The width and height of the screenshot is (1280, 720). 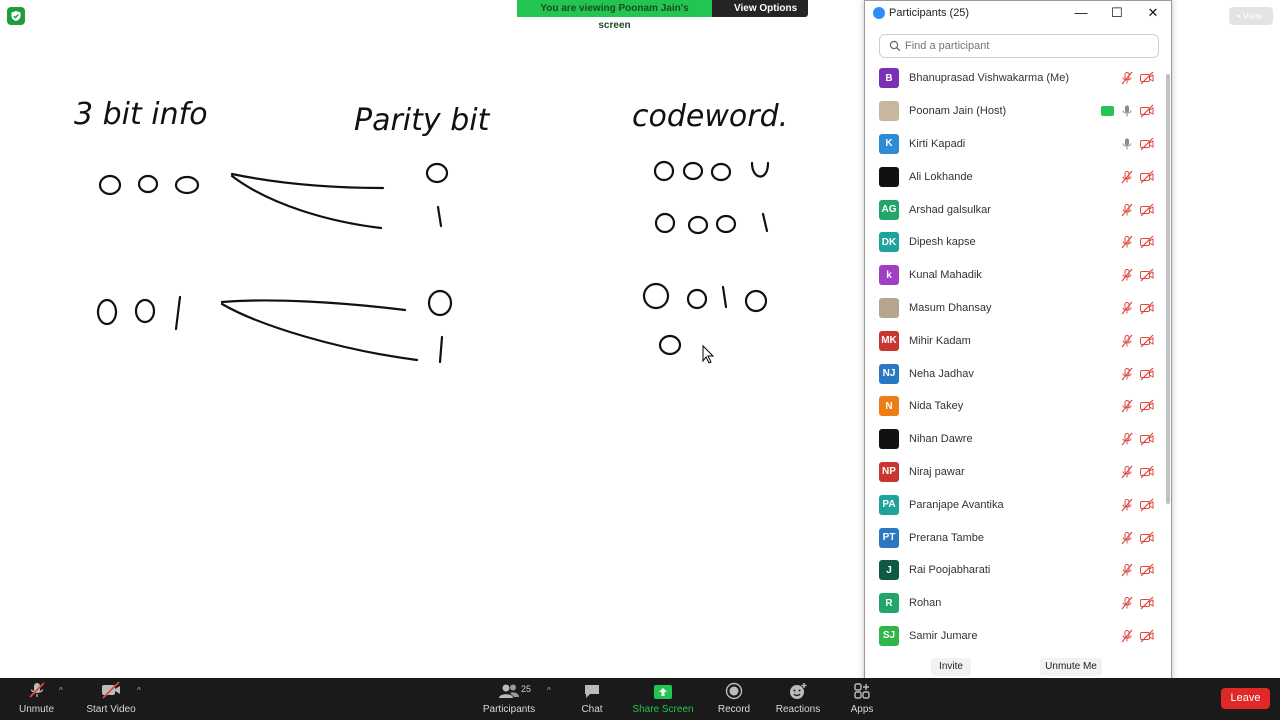 I want to click on record-icon, so click(x=734, y=691).